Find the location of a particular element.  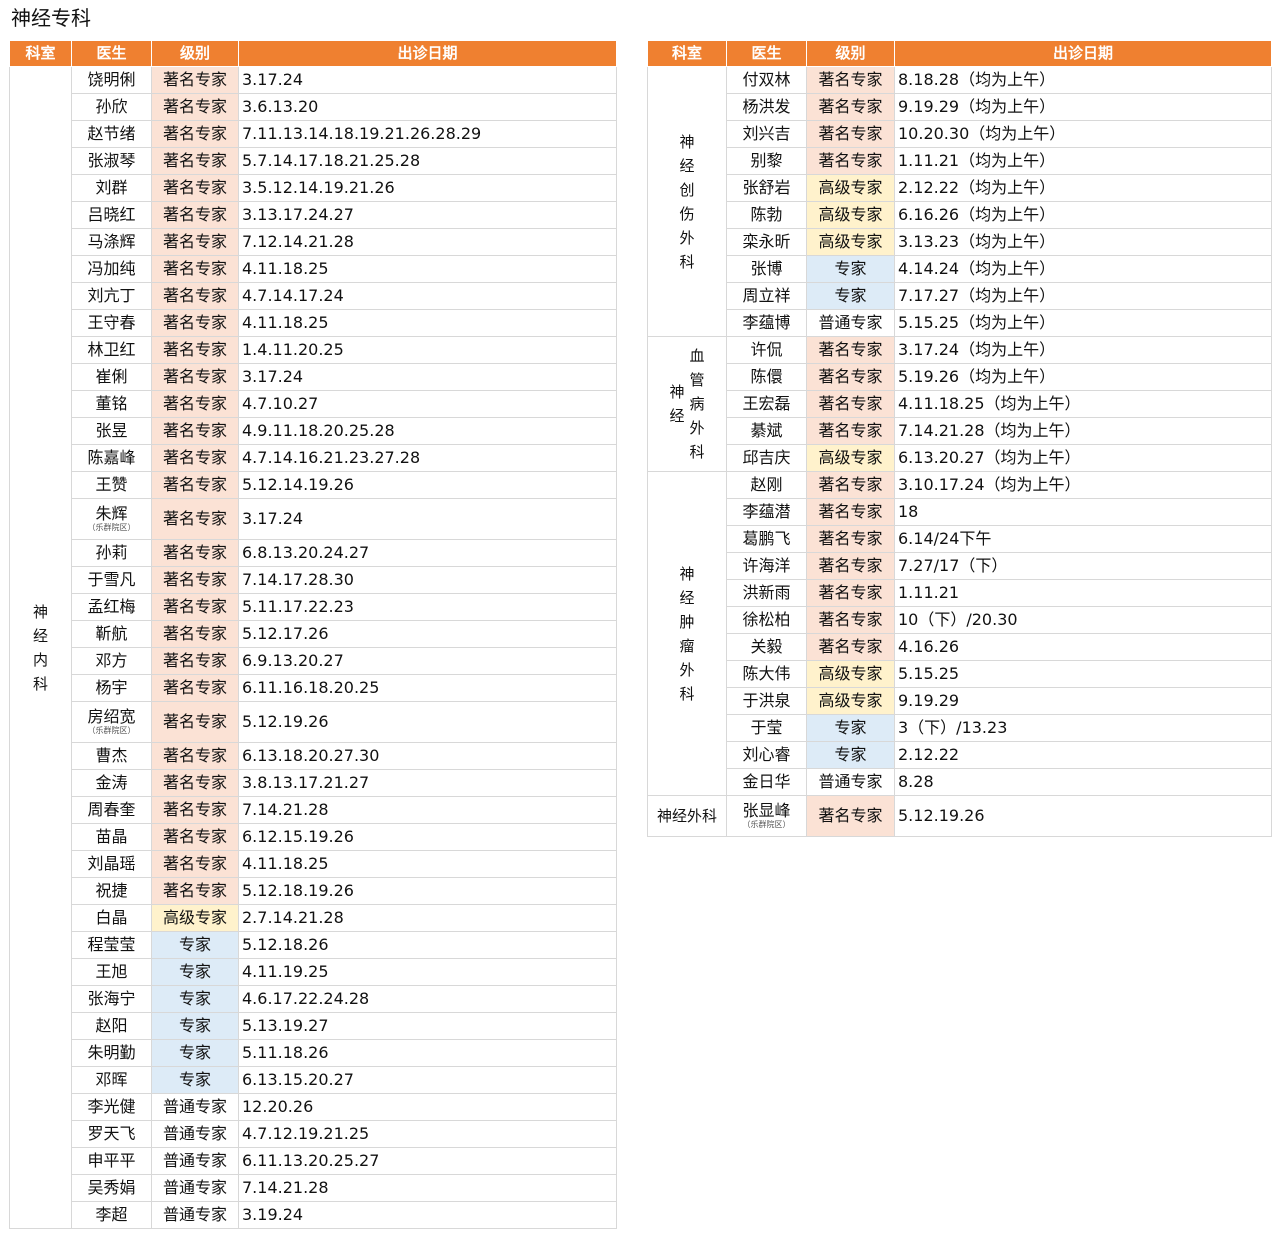

doctor-cell: 苗晶 is located at coordinates (111, 837).